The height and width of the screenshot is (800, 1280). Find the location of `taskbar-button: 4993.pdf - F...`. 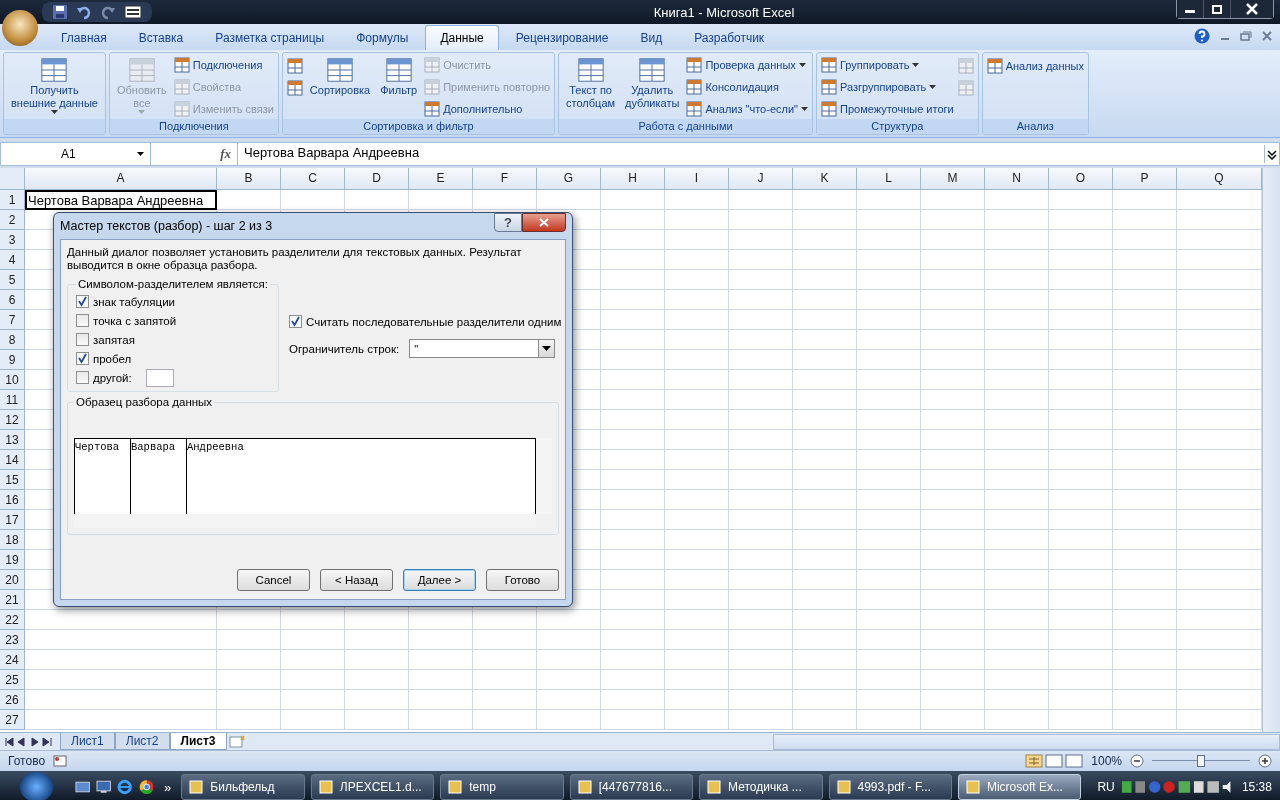

taskbar-button: 4993.pdf - F... is located at coordinates (890, 787).